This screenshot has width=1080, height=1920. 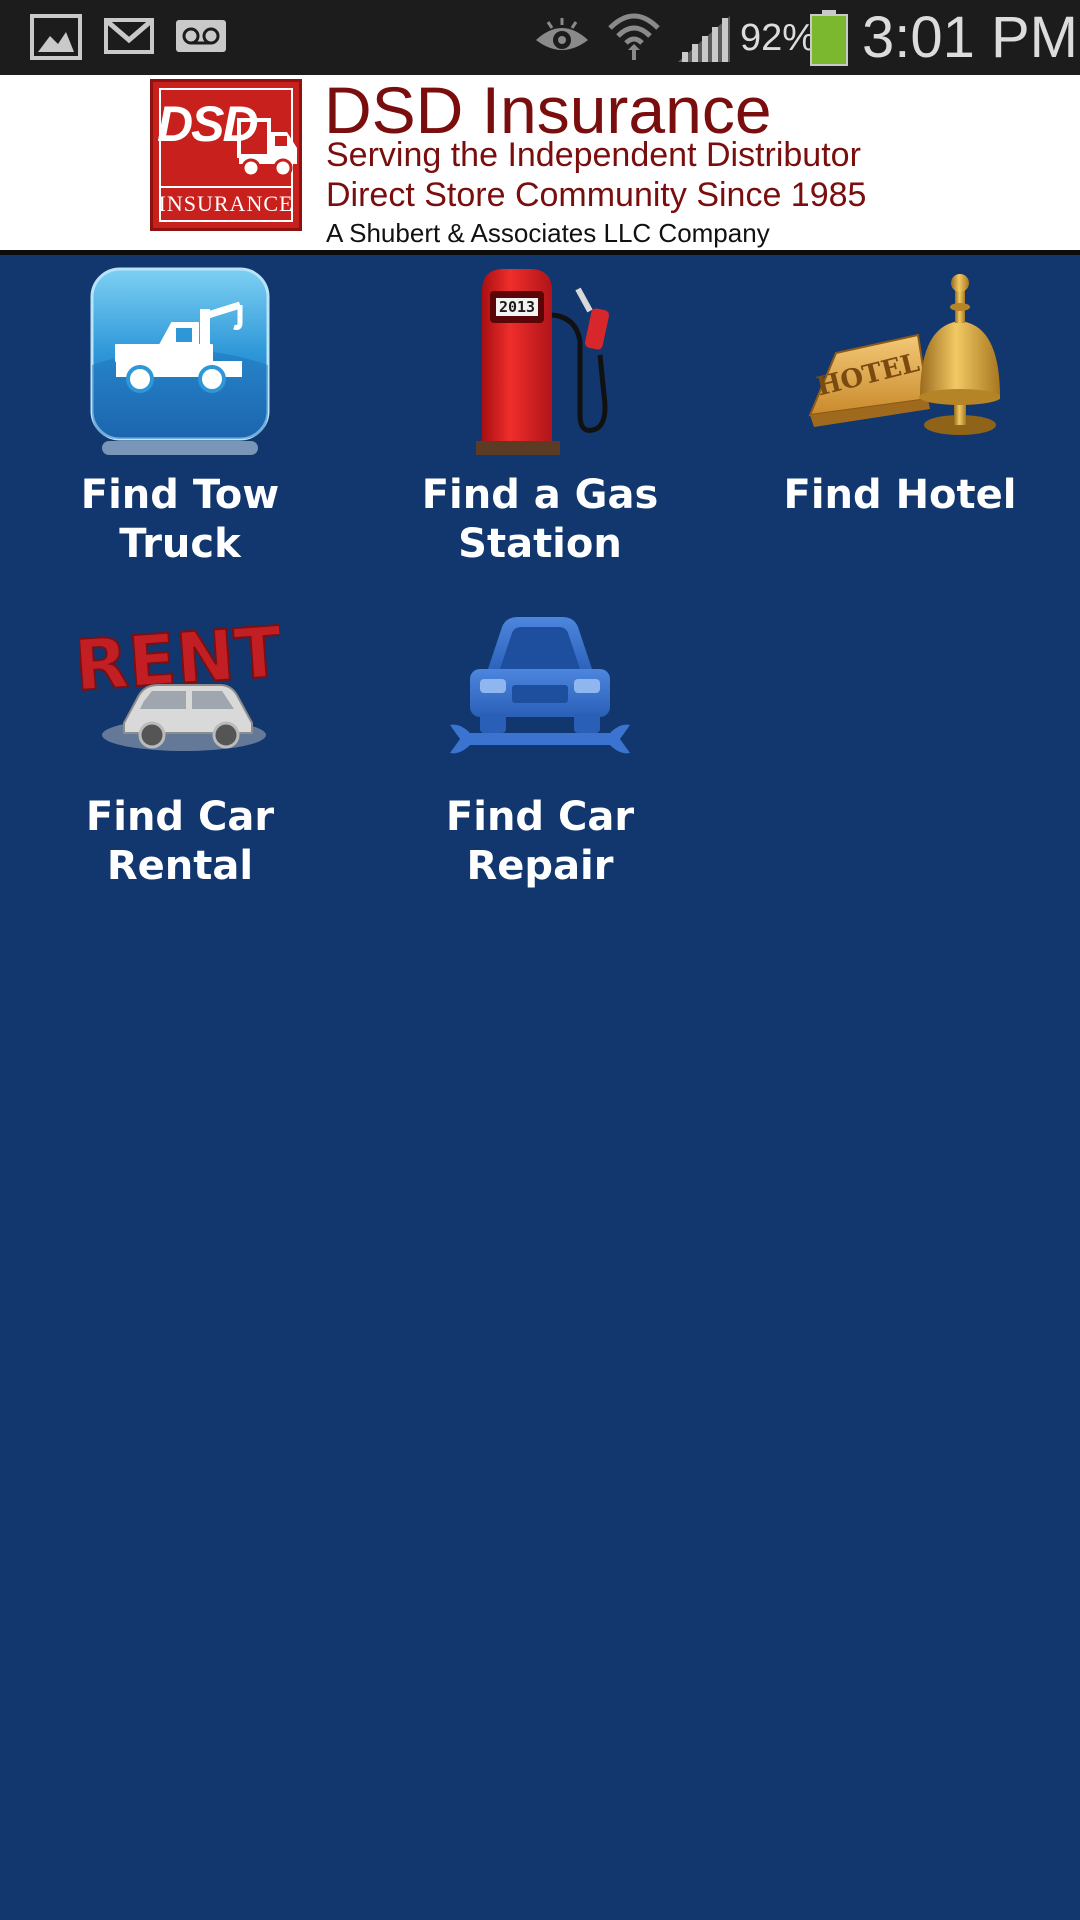 I want to click on battery-percent: 92%, so click(x=778, y=38).